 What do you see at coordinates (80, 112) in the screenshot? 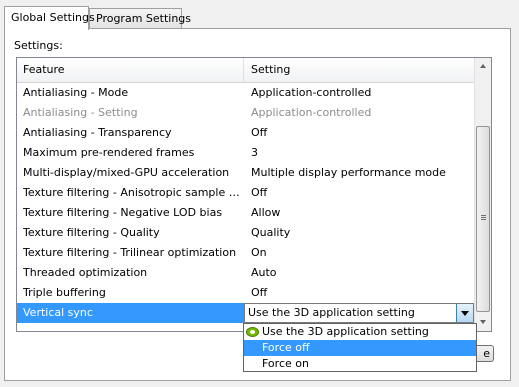
I see `feature-cell: Antialiasing - Setting` at bounding box center [80, 112].